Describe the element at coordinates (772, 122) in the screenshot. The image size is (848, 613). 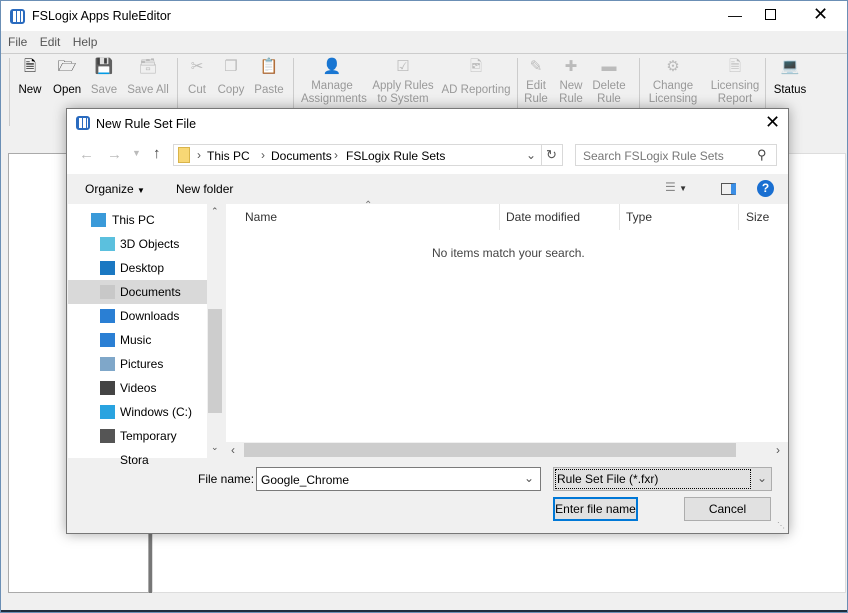
I see `dialog-close-button: ✕` at that location.